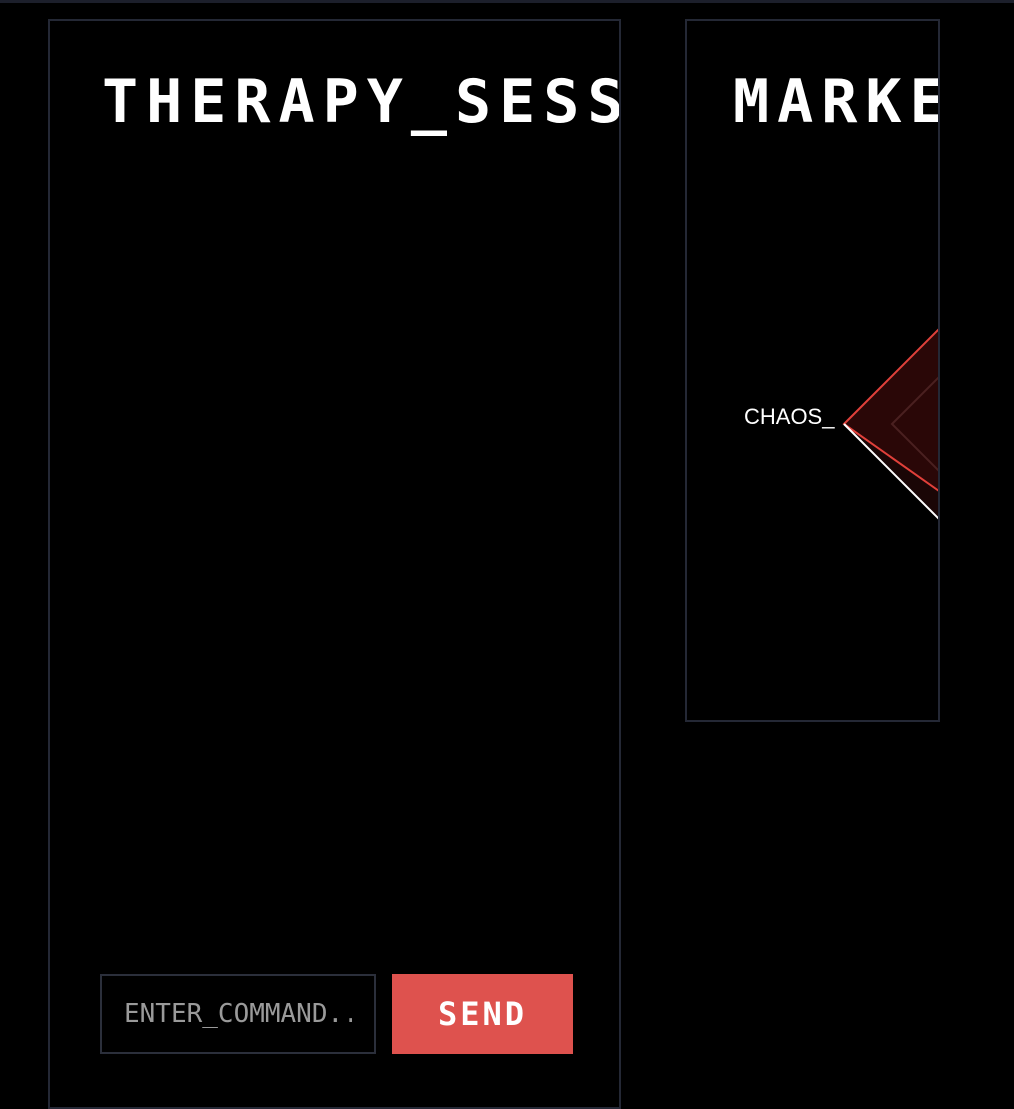 This screenshot has width=1014, height=1109. What do you see at coordinates (841, 424) in the screenshot?
I see `radar-chart: CHAOS_` at bounding box center [841, 424].